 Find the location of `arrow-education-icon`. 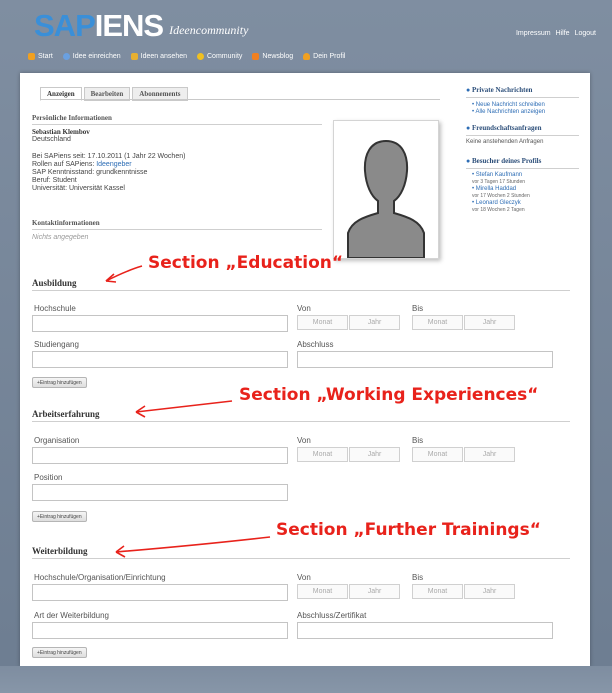

arrow-education-icon is located at coordinates (124, 274).